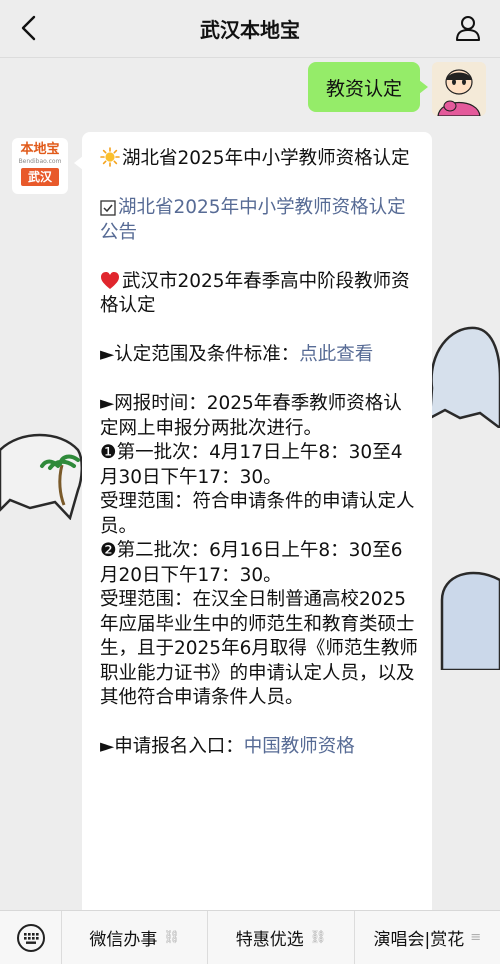  I want to click on keyboard-icon, so click(30, 937).